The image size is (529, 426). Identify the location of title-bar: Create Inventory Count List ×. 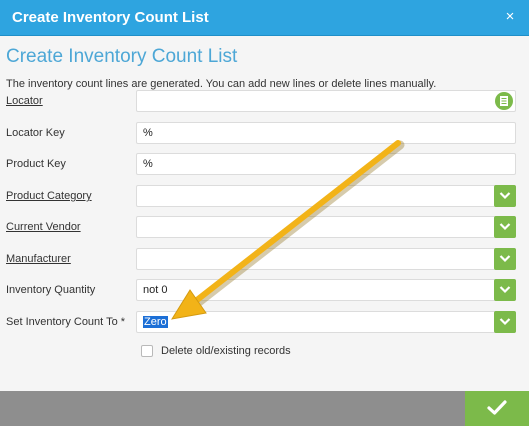
(264, 18).